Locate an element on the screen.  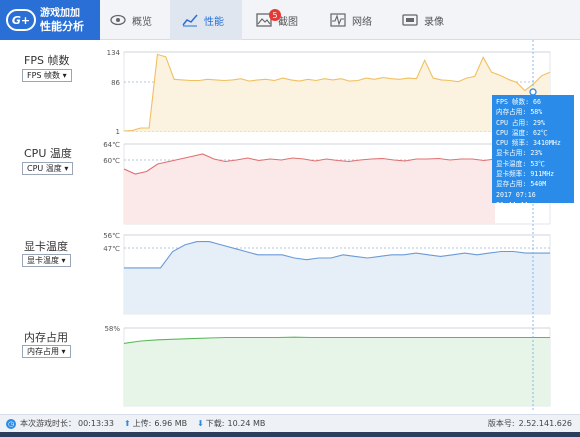
clock-icon: ◷ is located at coordinates (11, 423).